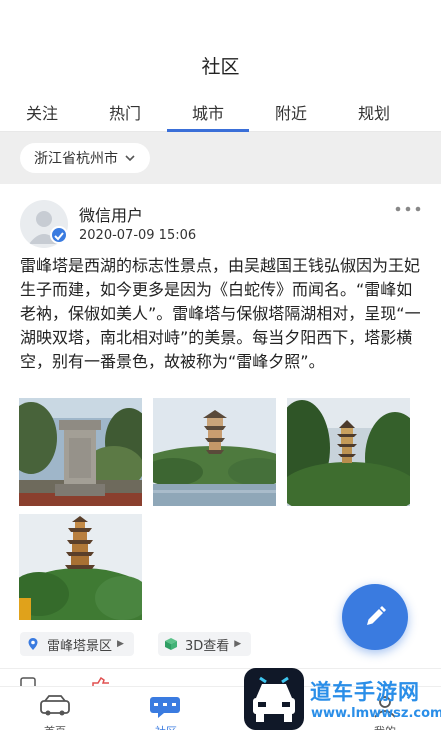 The image size is (441, 730). Describe the element at coordinates (376, 713) in the screenshot. I see `watermark-url: www.lmwwsz.com` at that location.